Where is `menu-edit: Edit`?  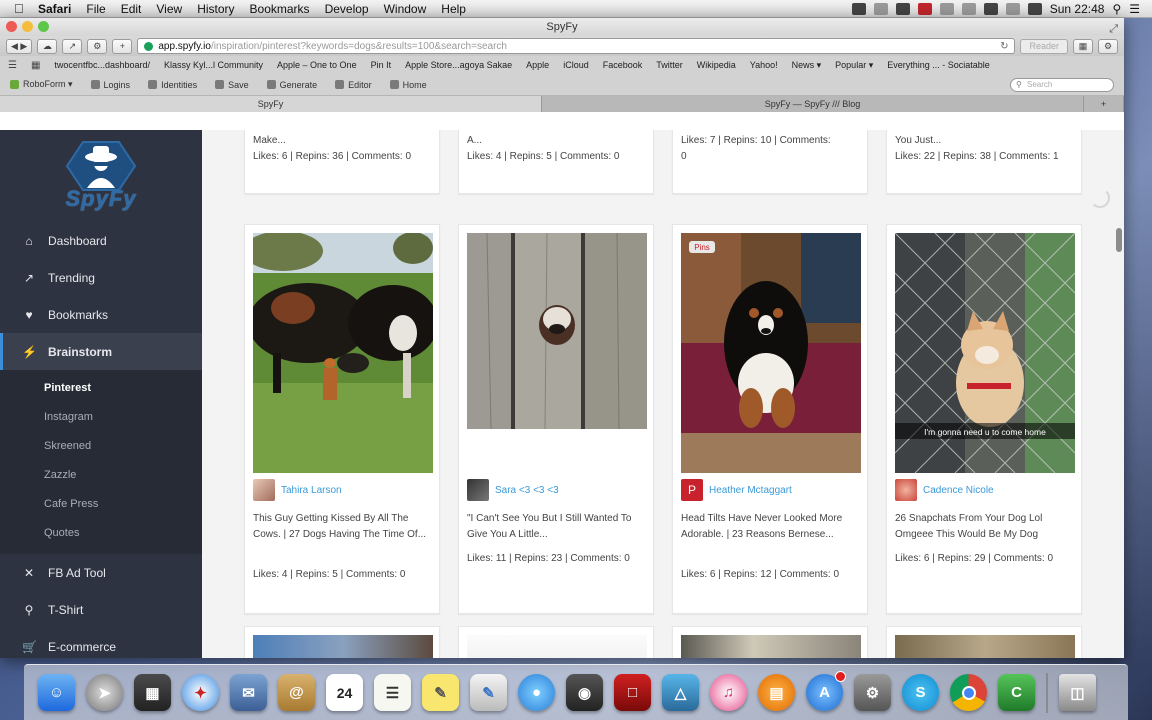
menu-edit: Edit is located at coordinates (131, 9).